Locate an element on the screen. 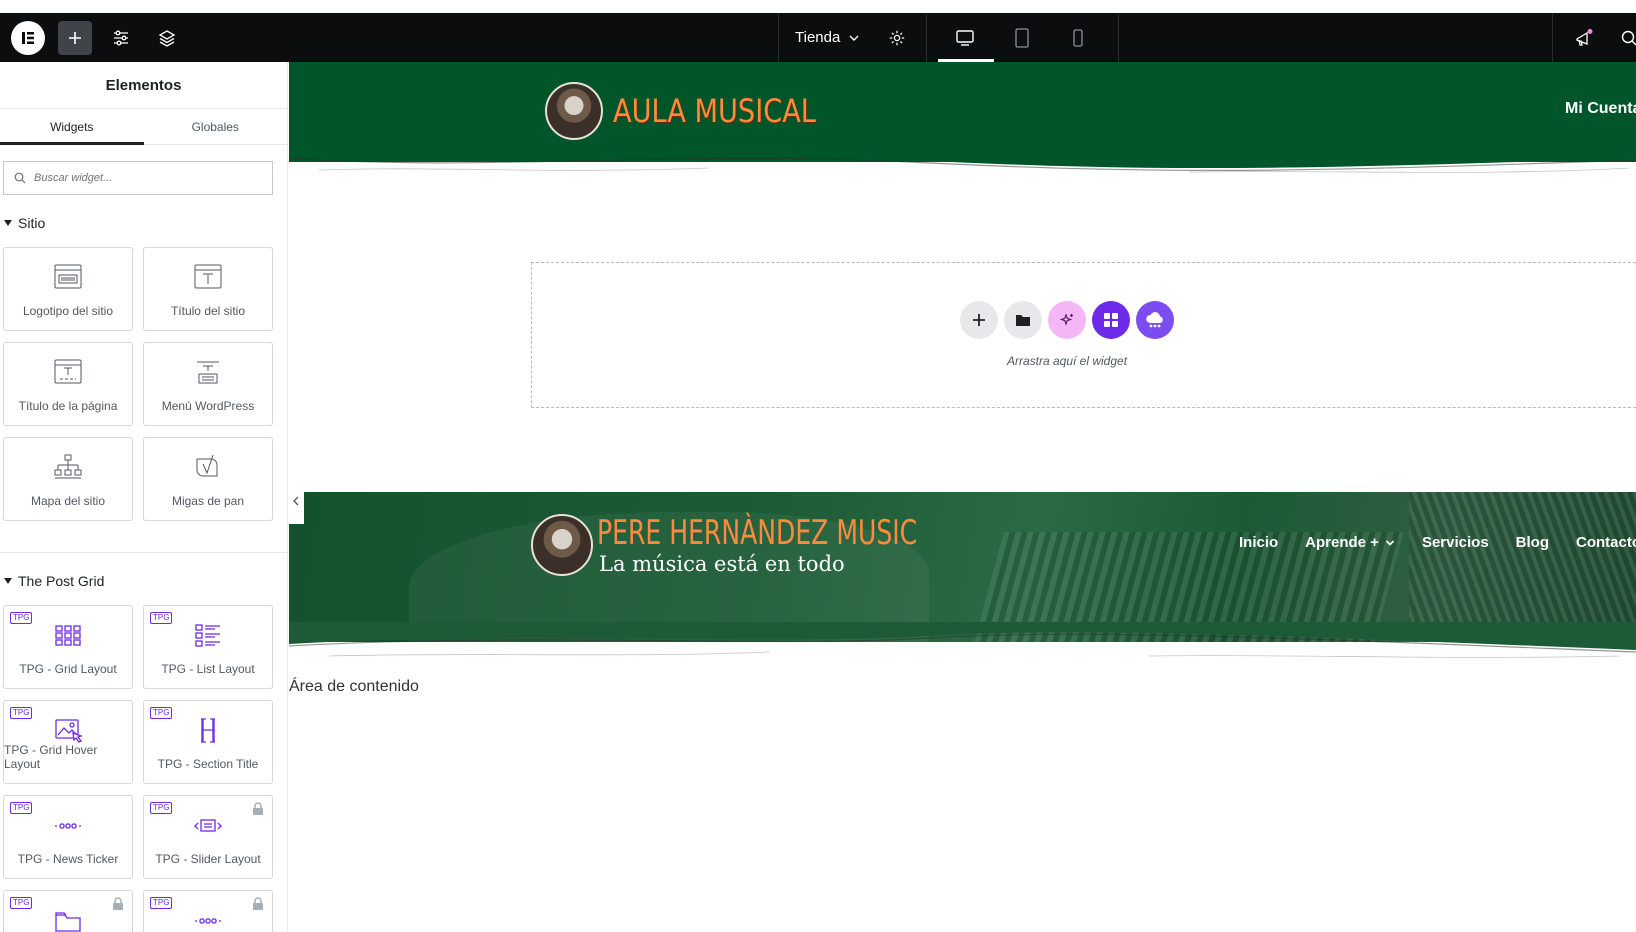 This screenshot has height=932, width=1636. site-logo-icon is located at coordinates (68, 276).